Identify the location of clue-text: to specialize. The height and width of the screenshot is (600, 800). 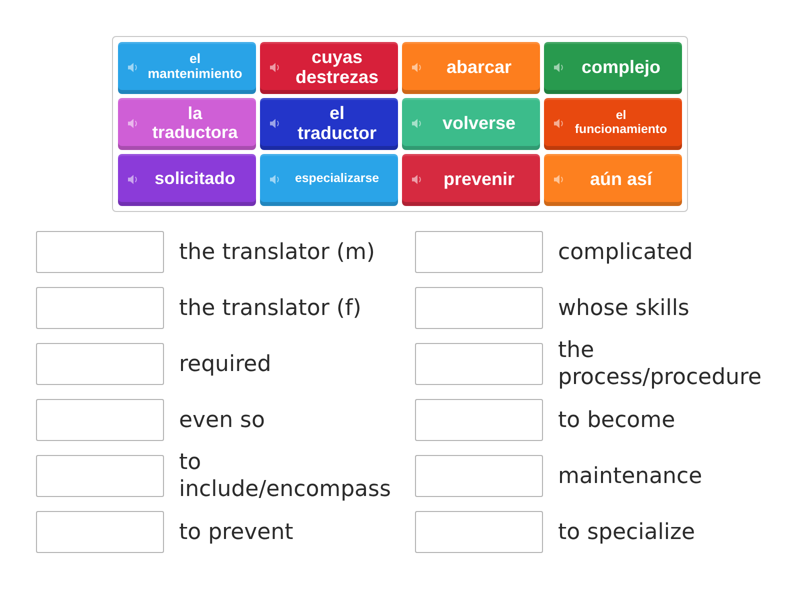
(627, 532).